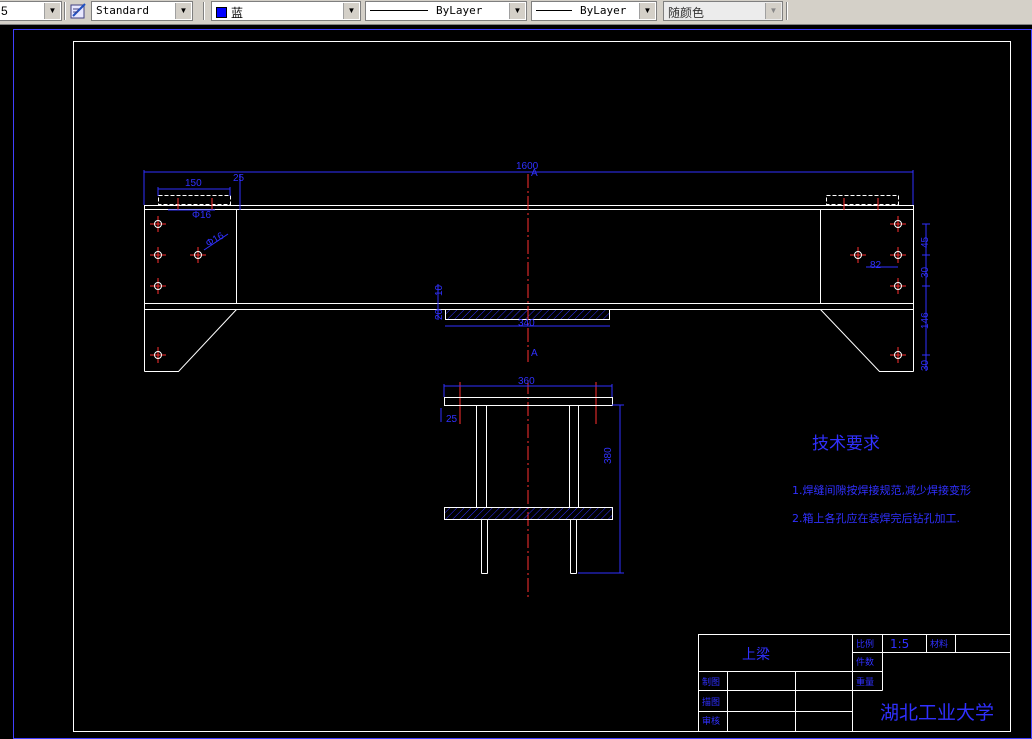 Image resolution: width=1032 pixels, height=739 pixels. Describe the element at coordinates (31, 11) in the screenshot. I see `partial-dropdown: 5 ▼` at that location.